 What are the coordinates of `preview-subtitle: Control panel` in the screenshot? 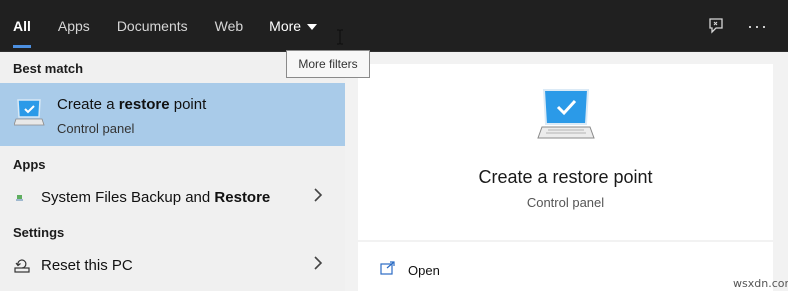 It's located at (565, 202).